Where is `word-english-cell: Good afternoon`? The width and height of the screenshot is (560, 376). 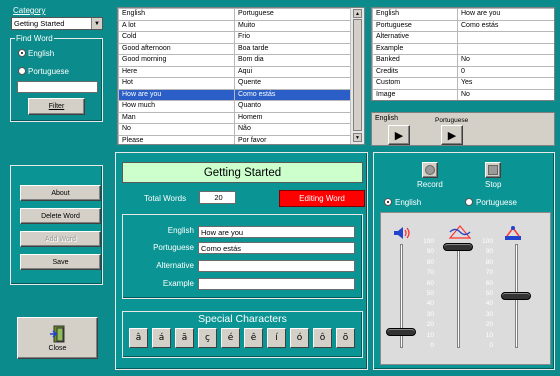
word-english-cell: Good afternoon is located at coordinates (176, 48).